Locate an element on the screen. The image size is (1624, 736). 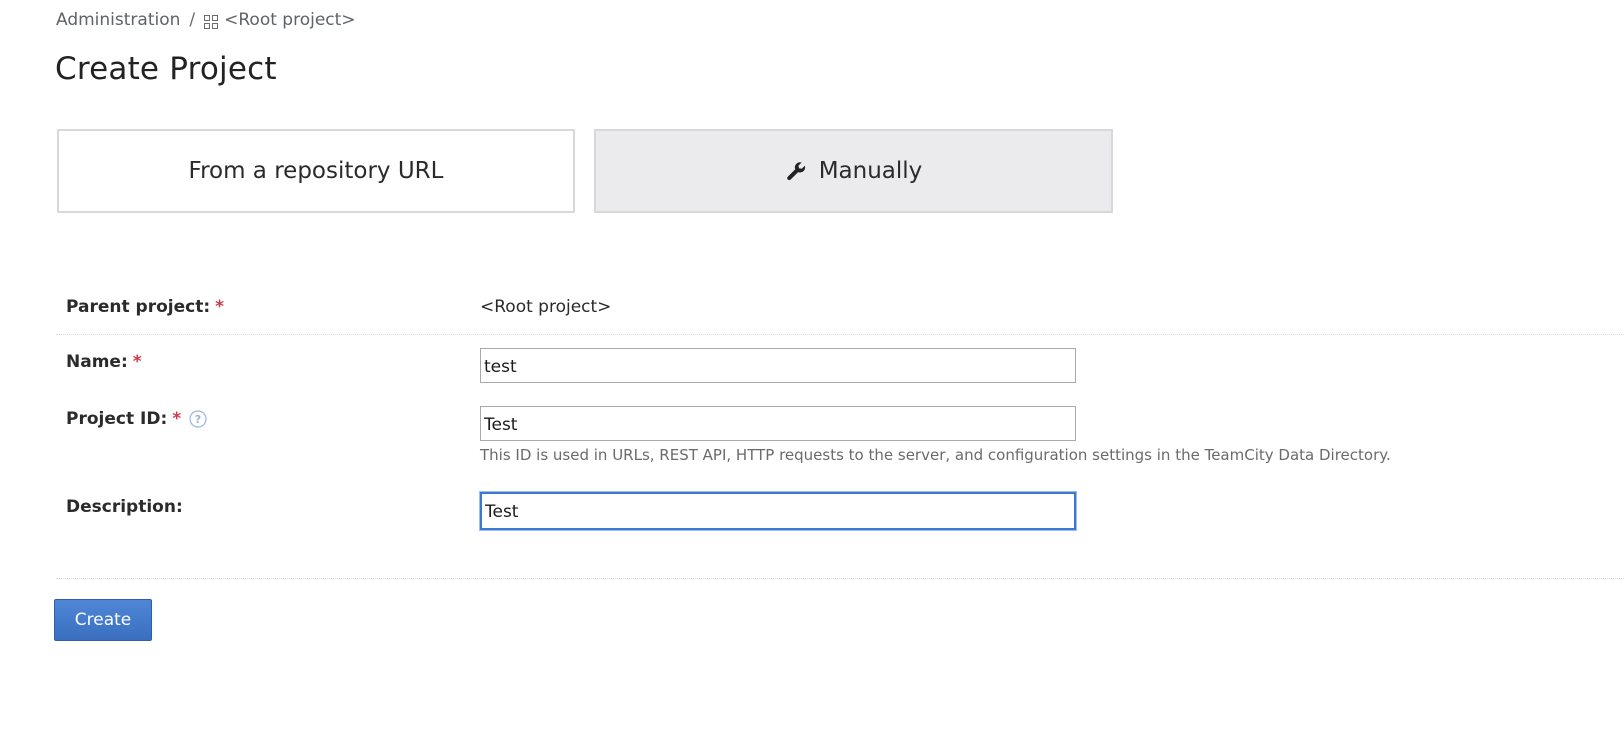
project-id-label: Project ID: * ? is located at coordinates (136, 419).